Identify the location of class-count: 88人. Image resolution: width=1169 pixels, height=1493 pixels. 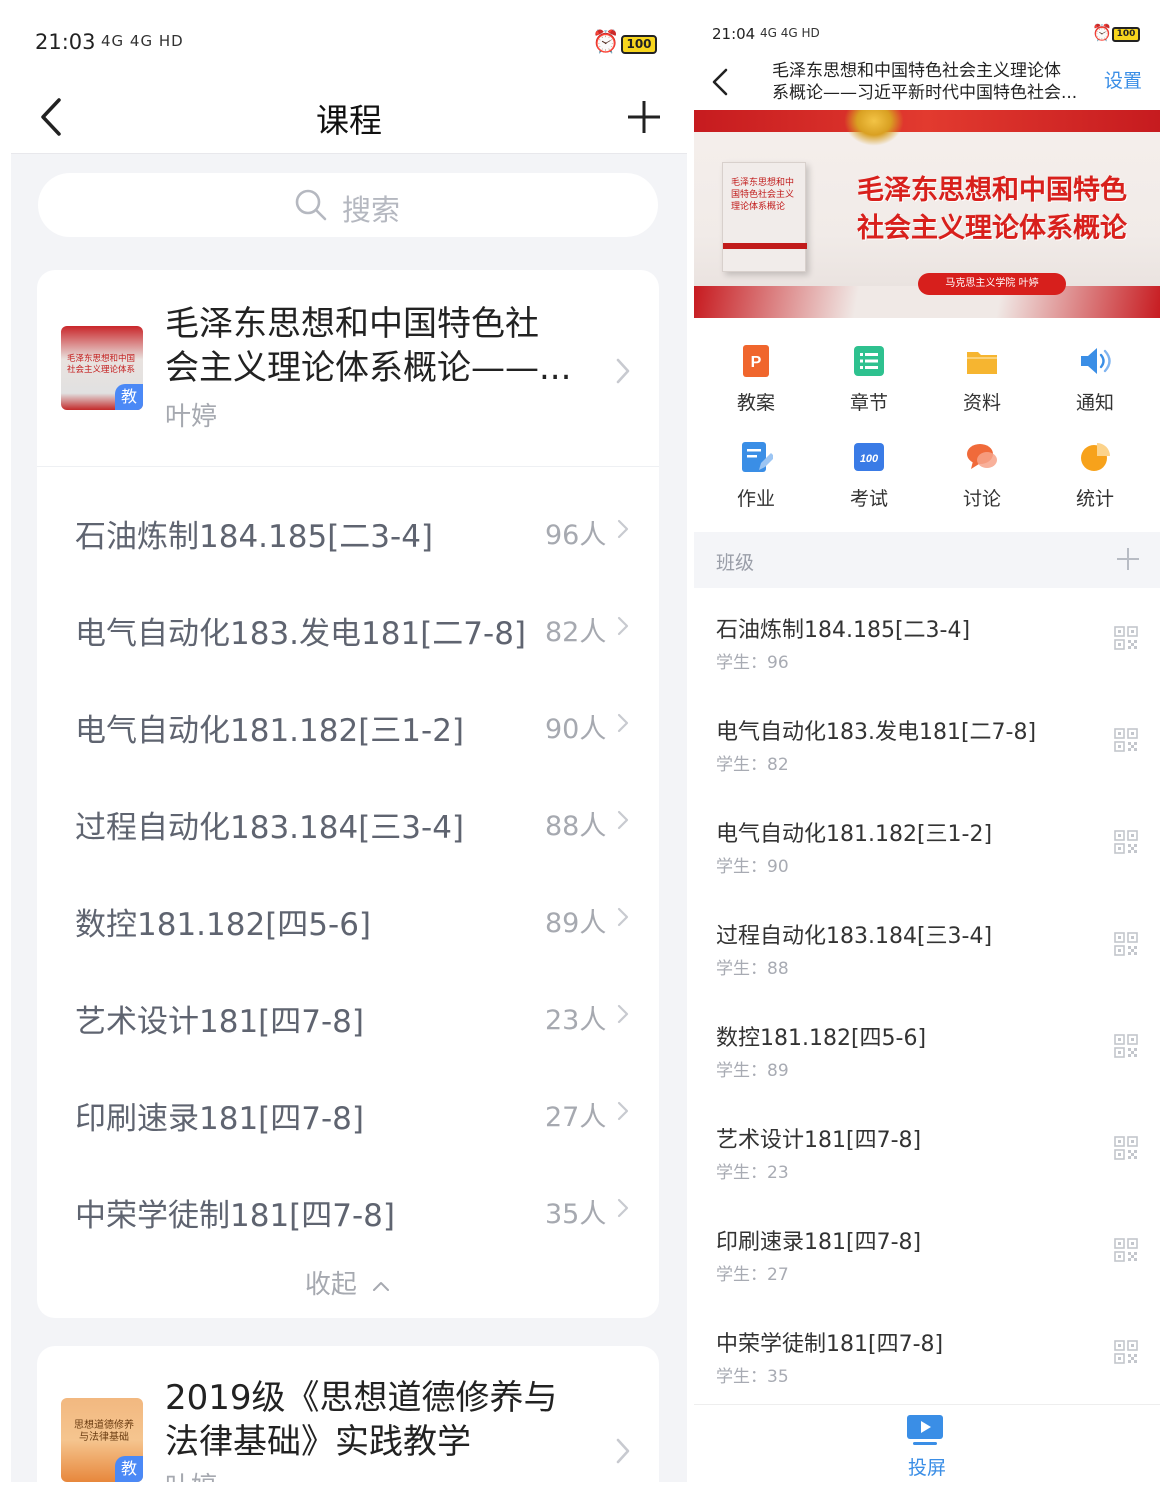
(576, 826).